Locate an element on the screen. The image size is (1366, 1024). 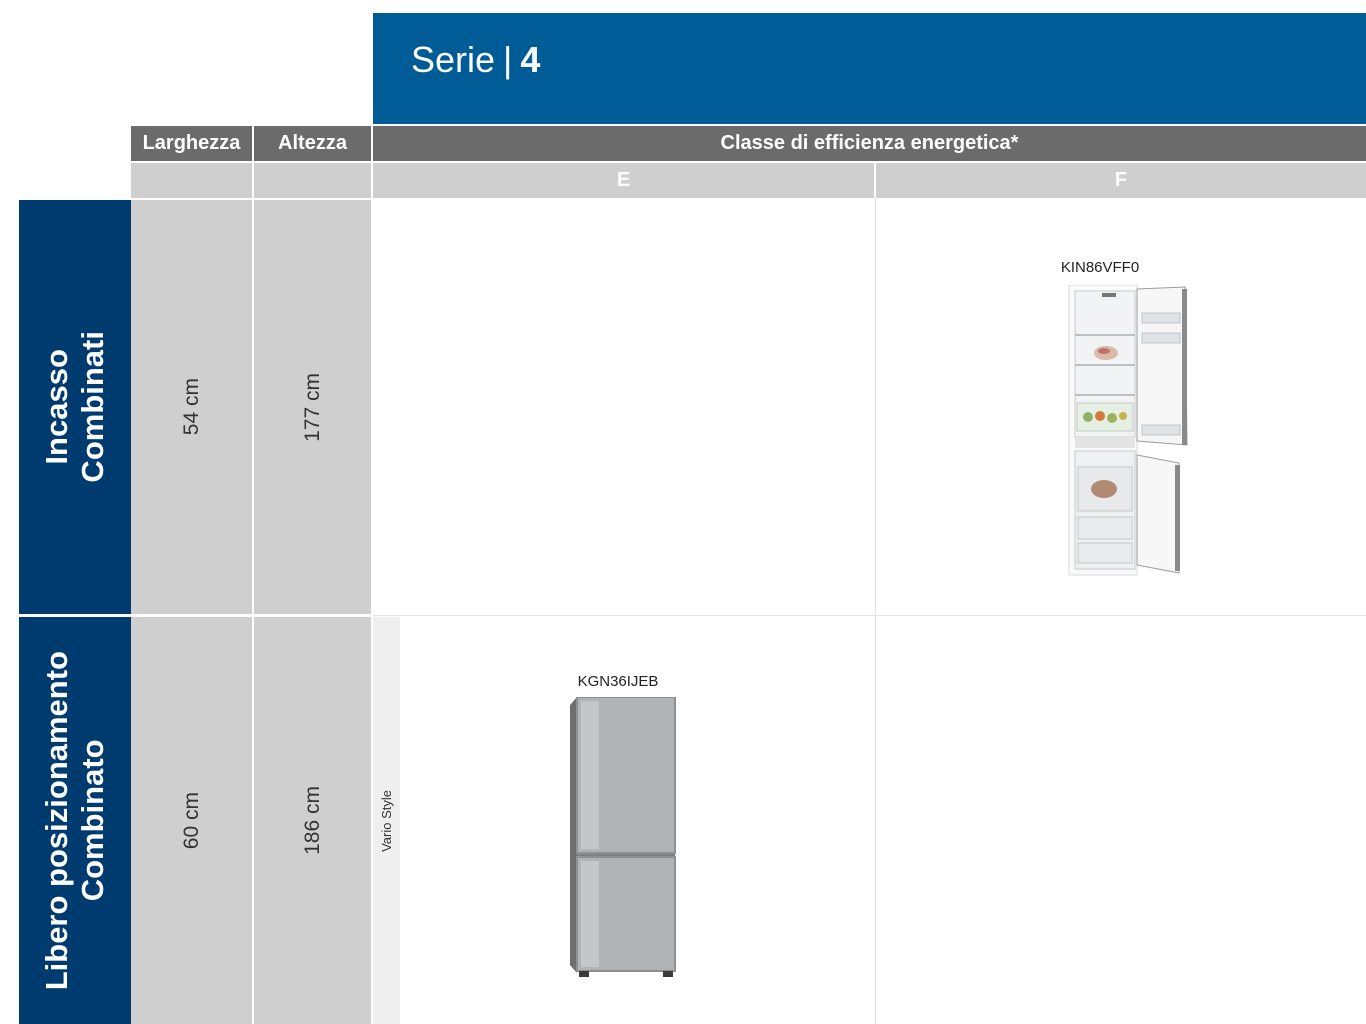
energy-class-e-header: E is located at coordinates (623, 180).